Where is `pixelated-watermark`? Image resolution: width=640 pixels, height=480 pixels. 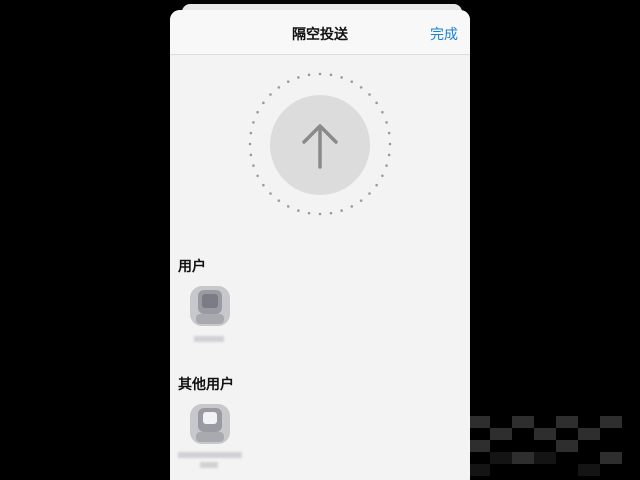 pixelated-watermark is located at coordinates (545, 446).